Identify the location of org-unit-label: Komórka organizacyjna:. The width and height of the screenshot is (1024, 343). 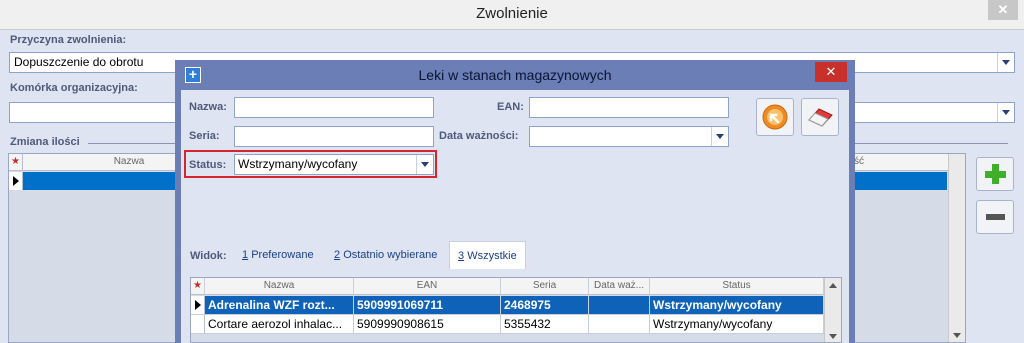
(74, 88).